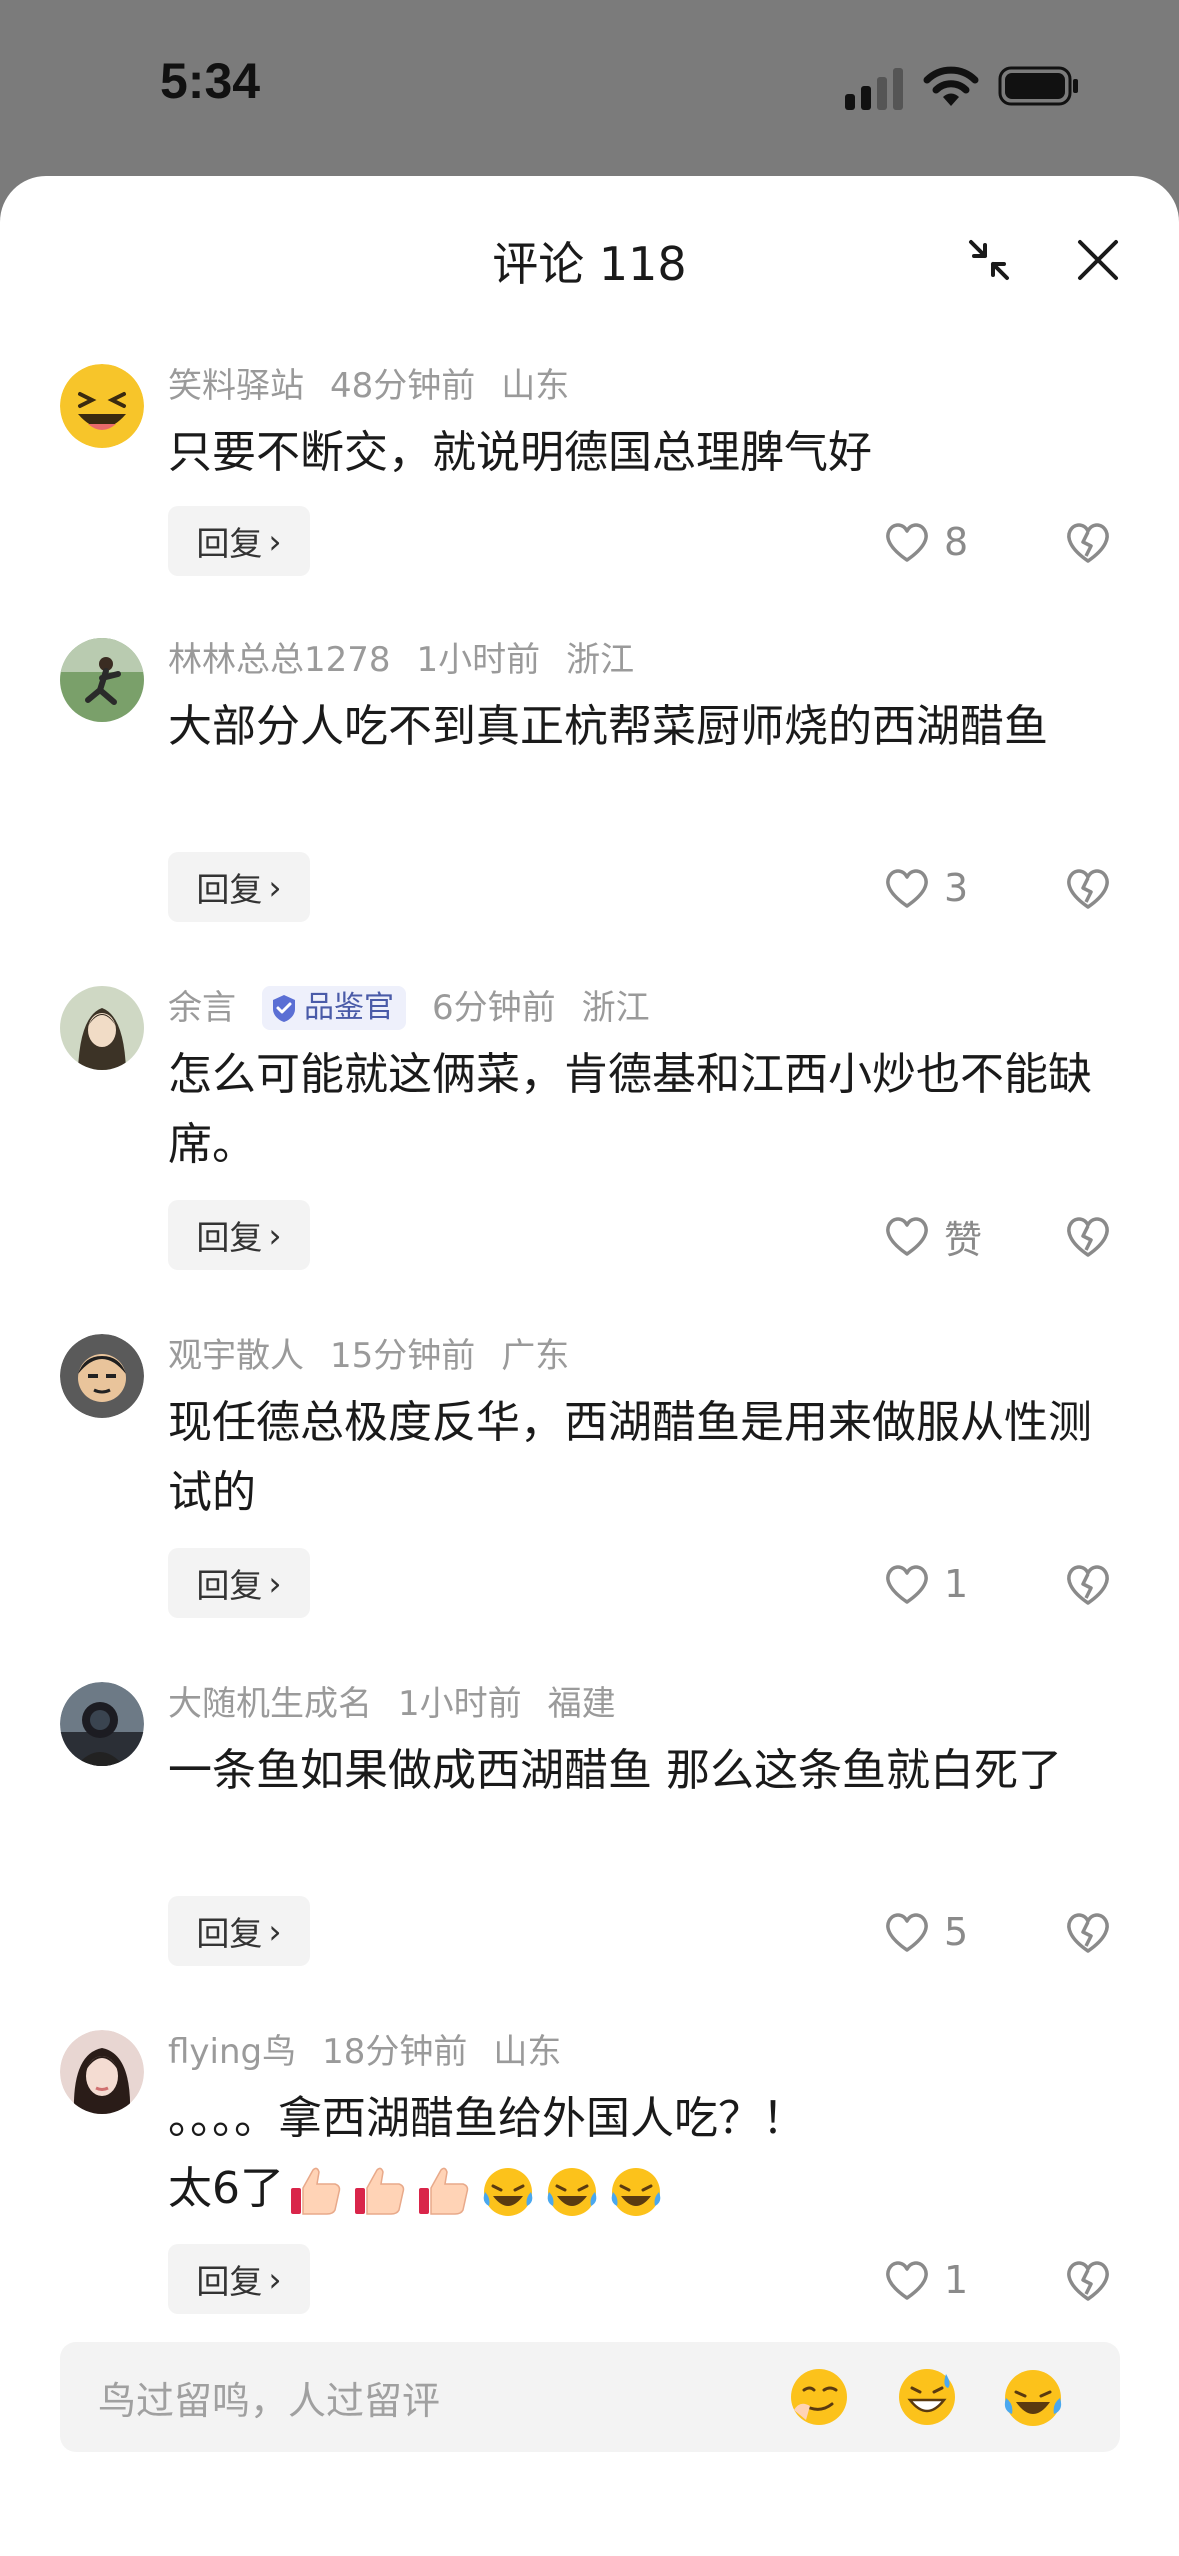  What do you see at coordinates (236, 386) in the screenshot?
I see `username: 笑料驿站` at bounding box center [236, 386].